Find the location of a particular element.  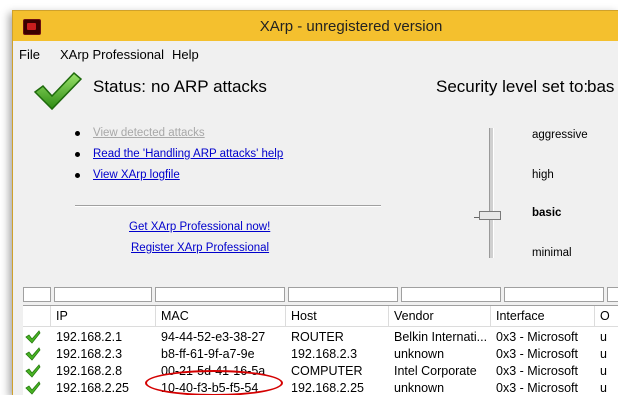

cell-vendor: Intel Corporate is located at coordinates (435, 371).